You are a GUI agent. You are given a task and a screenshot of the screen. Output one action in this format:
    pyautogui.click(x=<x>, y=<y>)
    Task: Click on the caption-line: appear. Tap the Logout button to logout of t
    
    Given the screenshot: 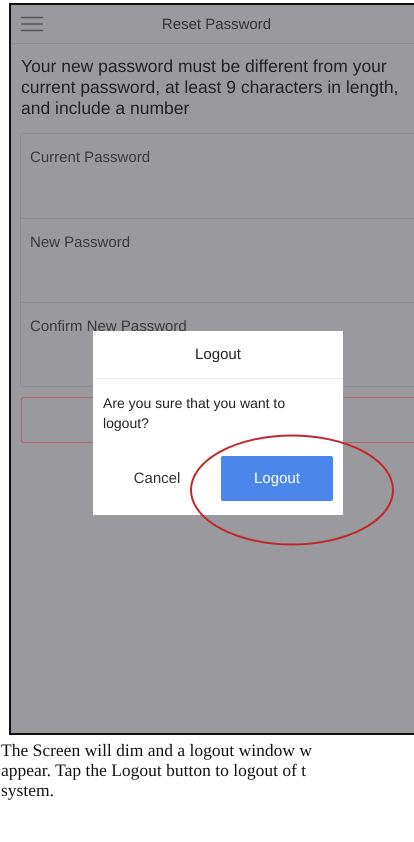 What is the action you would take?
    pyautogui.click(x=153, y=770)
    